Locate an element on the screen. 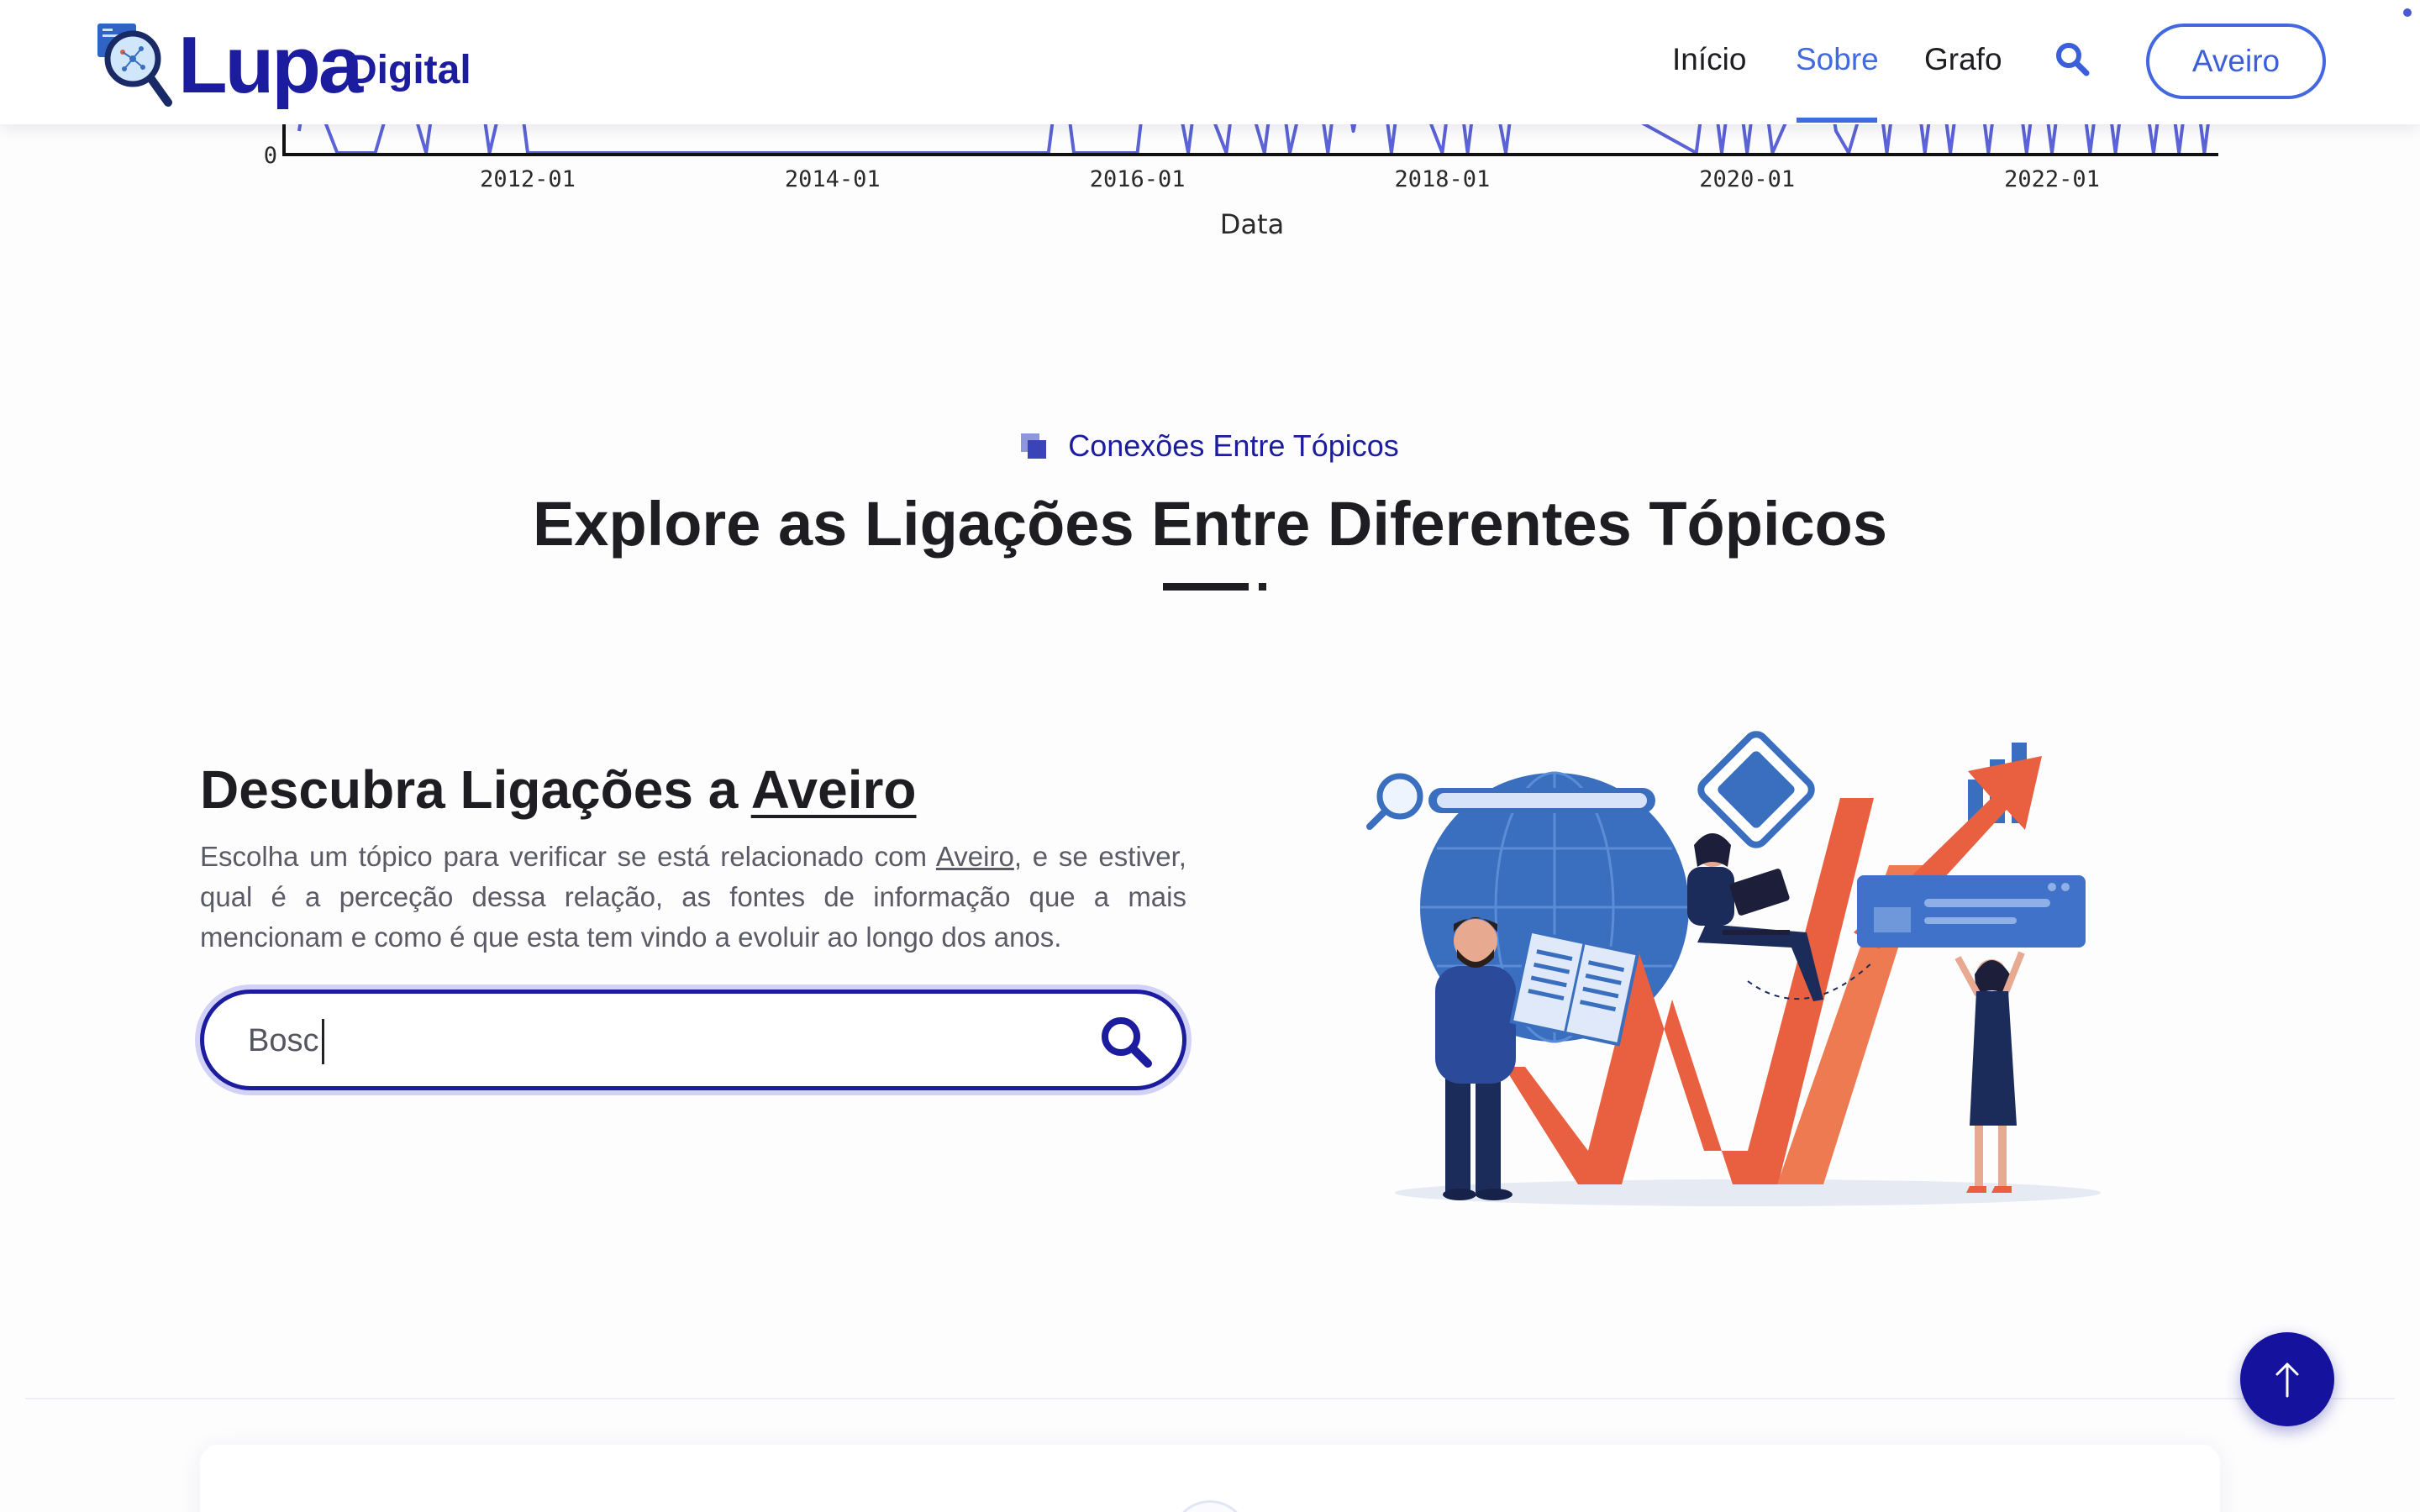 Image resolution: width=2420 pixels, height=1512 pixels. chart-x-tick-label: 2020-01 is located at coordinates (1747, 179).